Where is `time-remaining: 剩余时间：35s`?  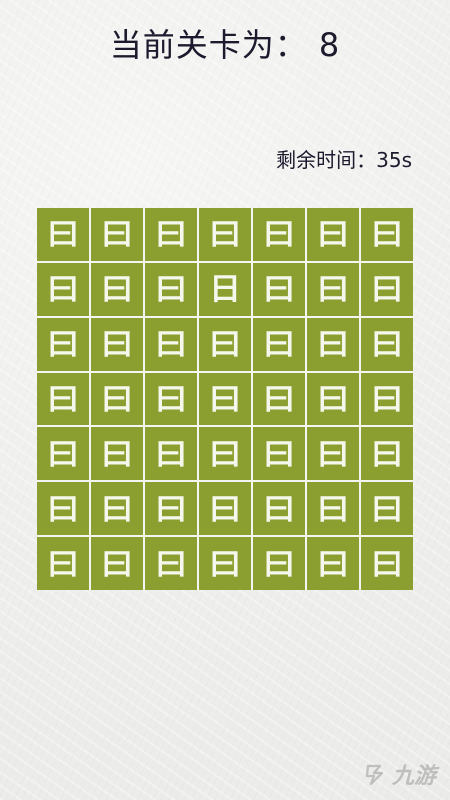
time-remaining: 剩余时间：35s is located at coordinates (344, 160).